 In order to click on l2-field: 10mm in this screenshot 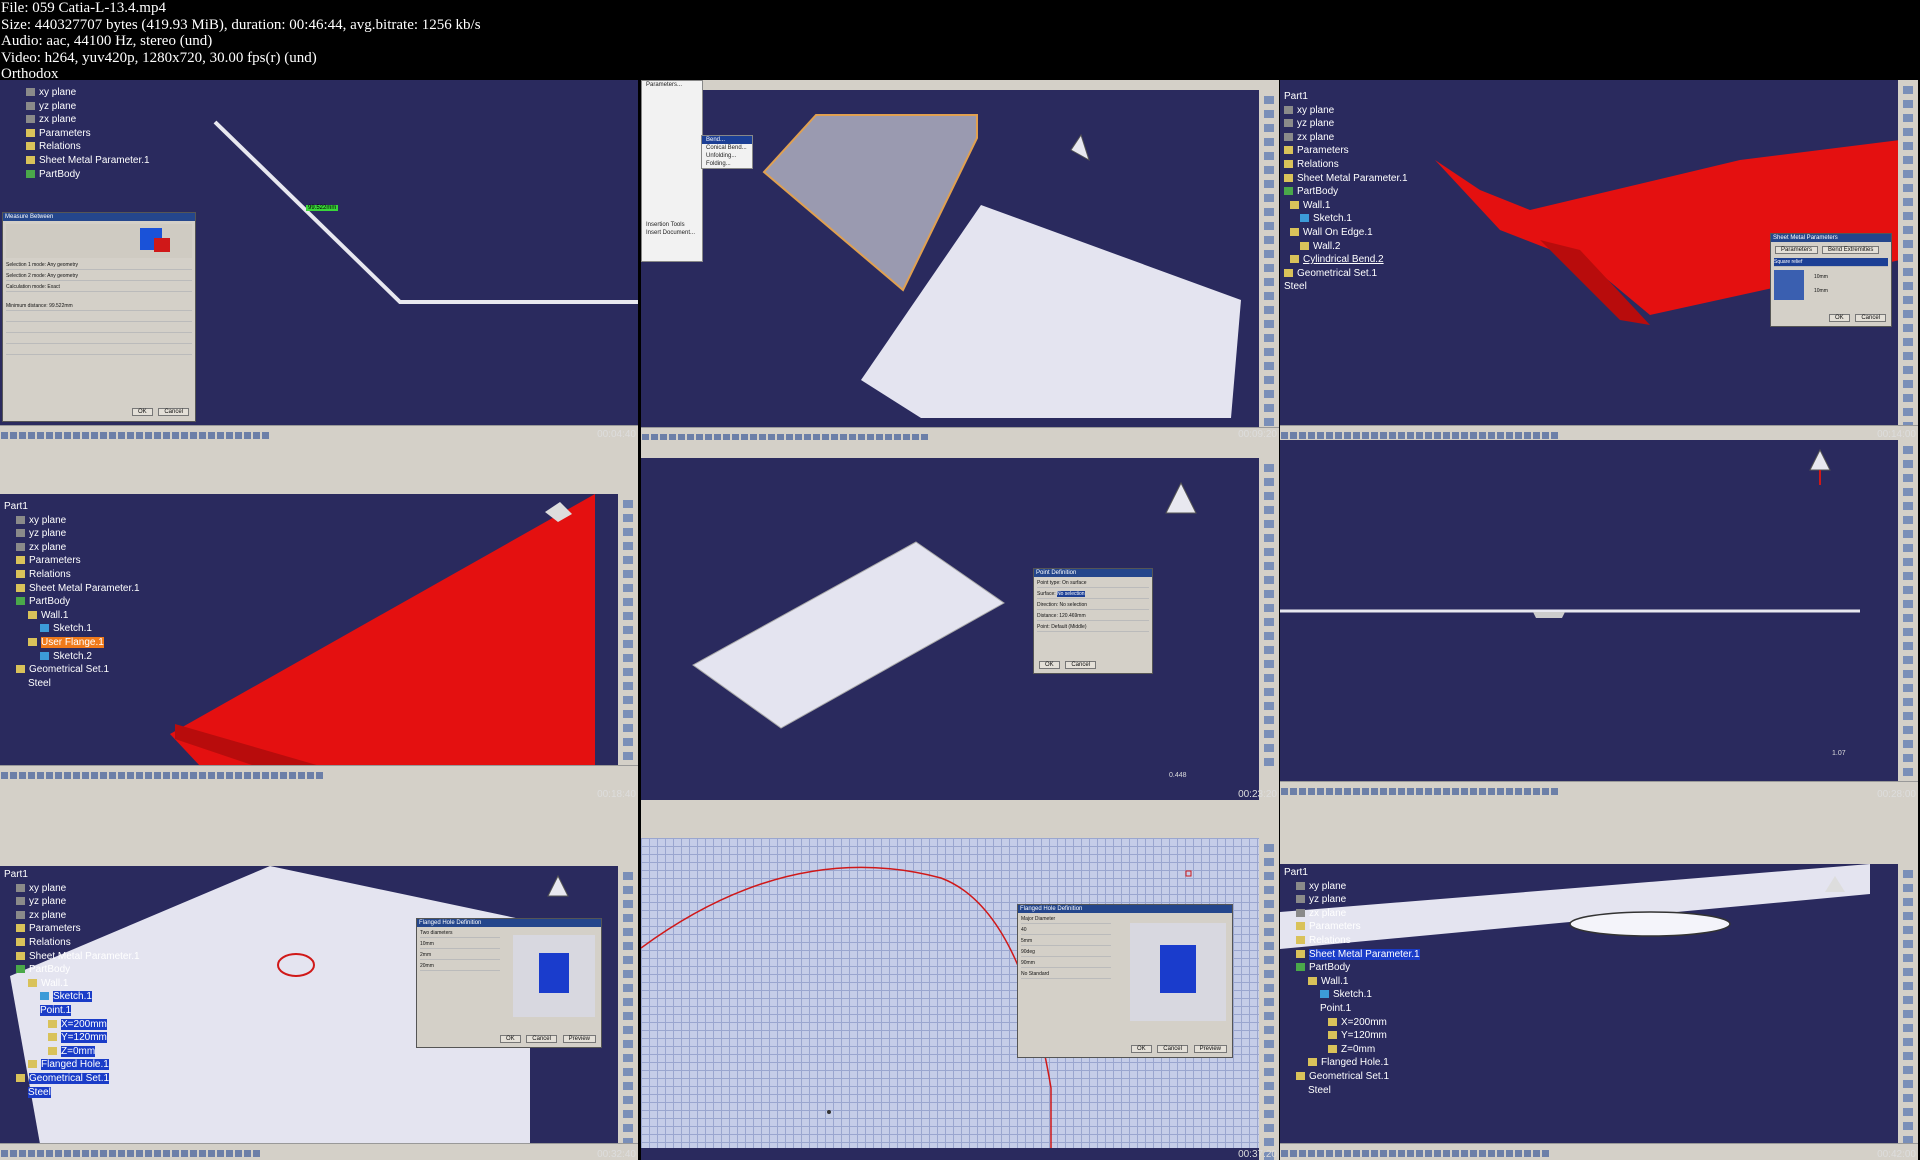, I will do `click(1821, 291)`.